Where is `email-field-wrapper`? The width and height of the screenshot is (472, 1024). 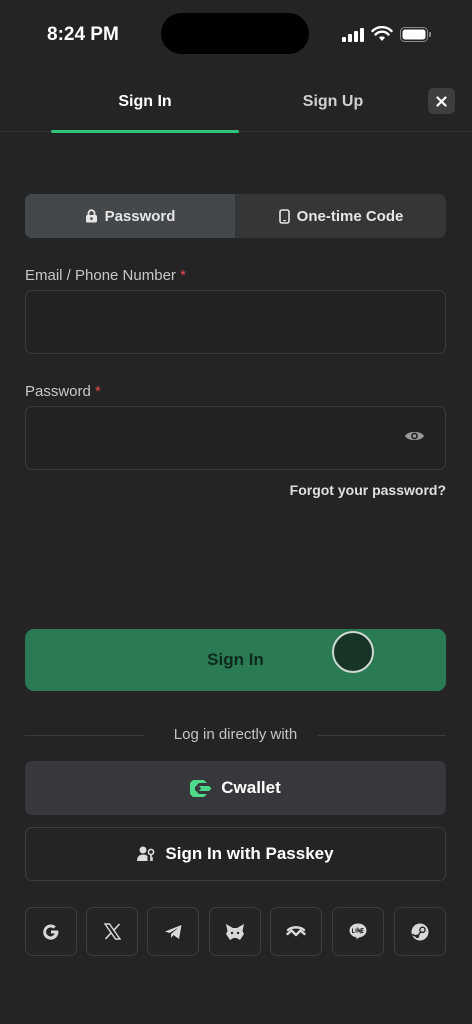
email-field-wrapper is located at coordinates (235, 322).